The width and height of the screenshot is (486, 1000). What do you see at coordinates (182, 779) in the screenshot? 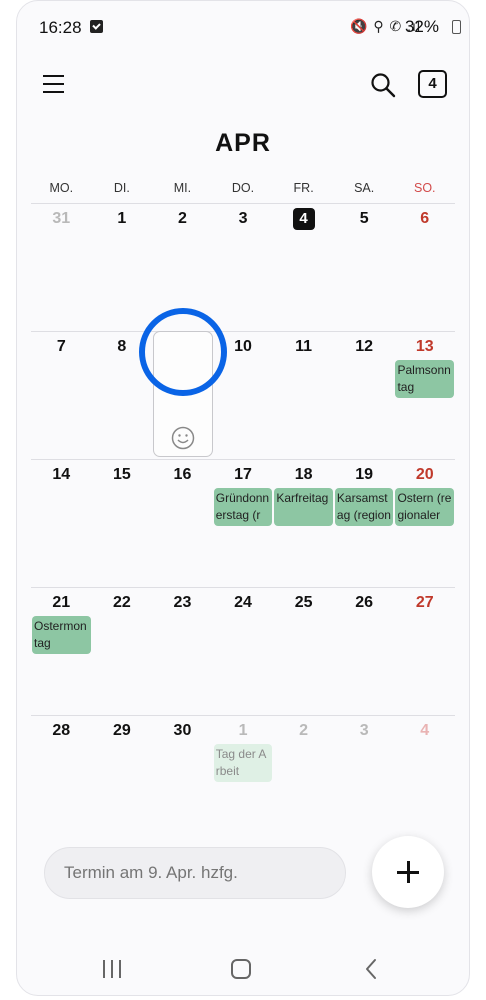
I see `day-cell: 30` at bounding box center [182, 779].